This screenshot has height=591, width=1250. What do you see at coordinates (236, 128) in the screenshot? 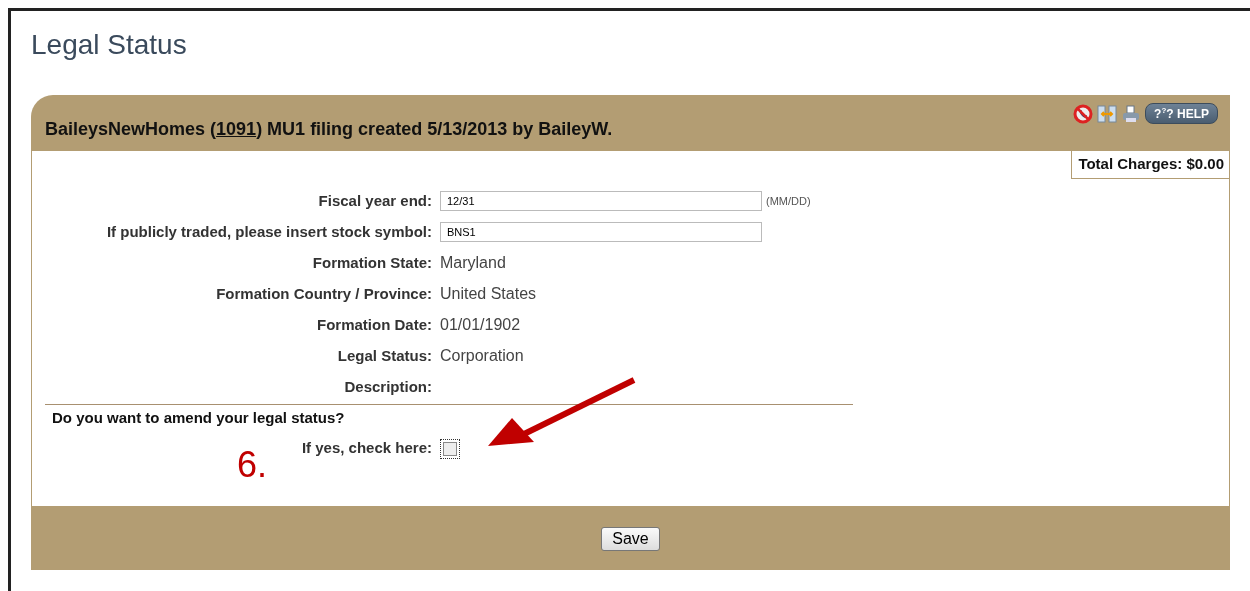
I see `company-id-link: 1091` at bounding box center [236, 128].